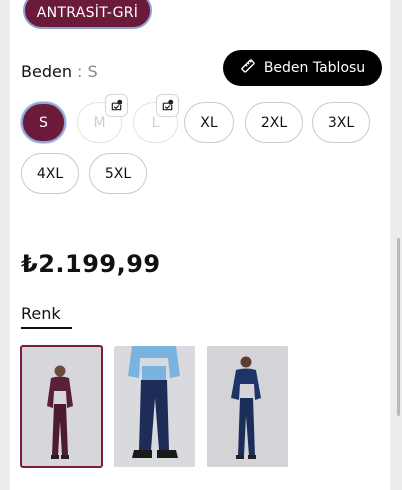  Describe the element at coordinates (314, 68) in the screenshot. I see `size-table-label: Beden Tablosu` at that location.